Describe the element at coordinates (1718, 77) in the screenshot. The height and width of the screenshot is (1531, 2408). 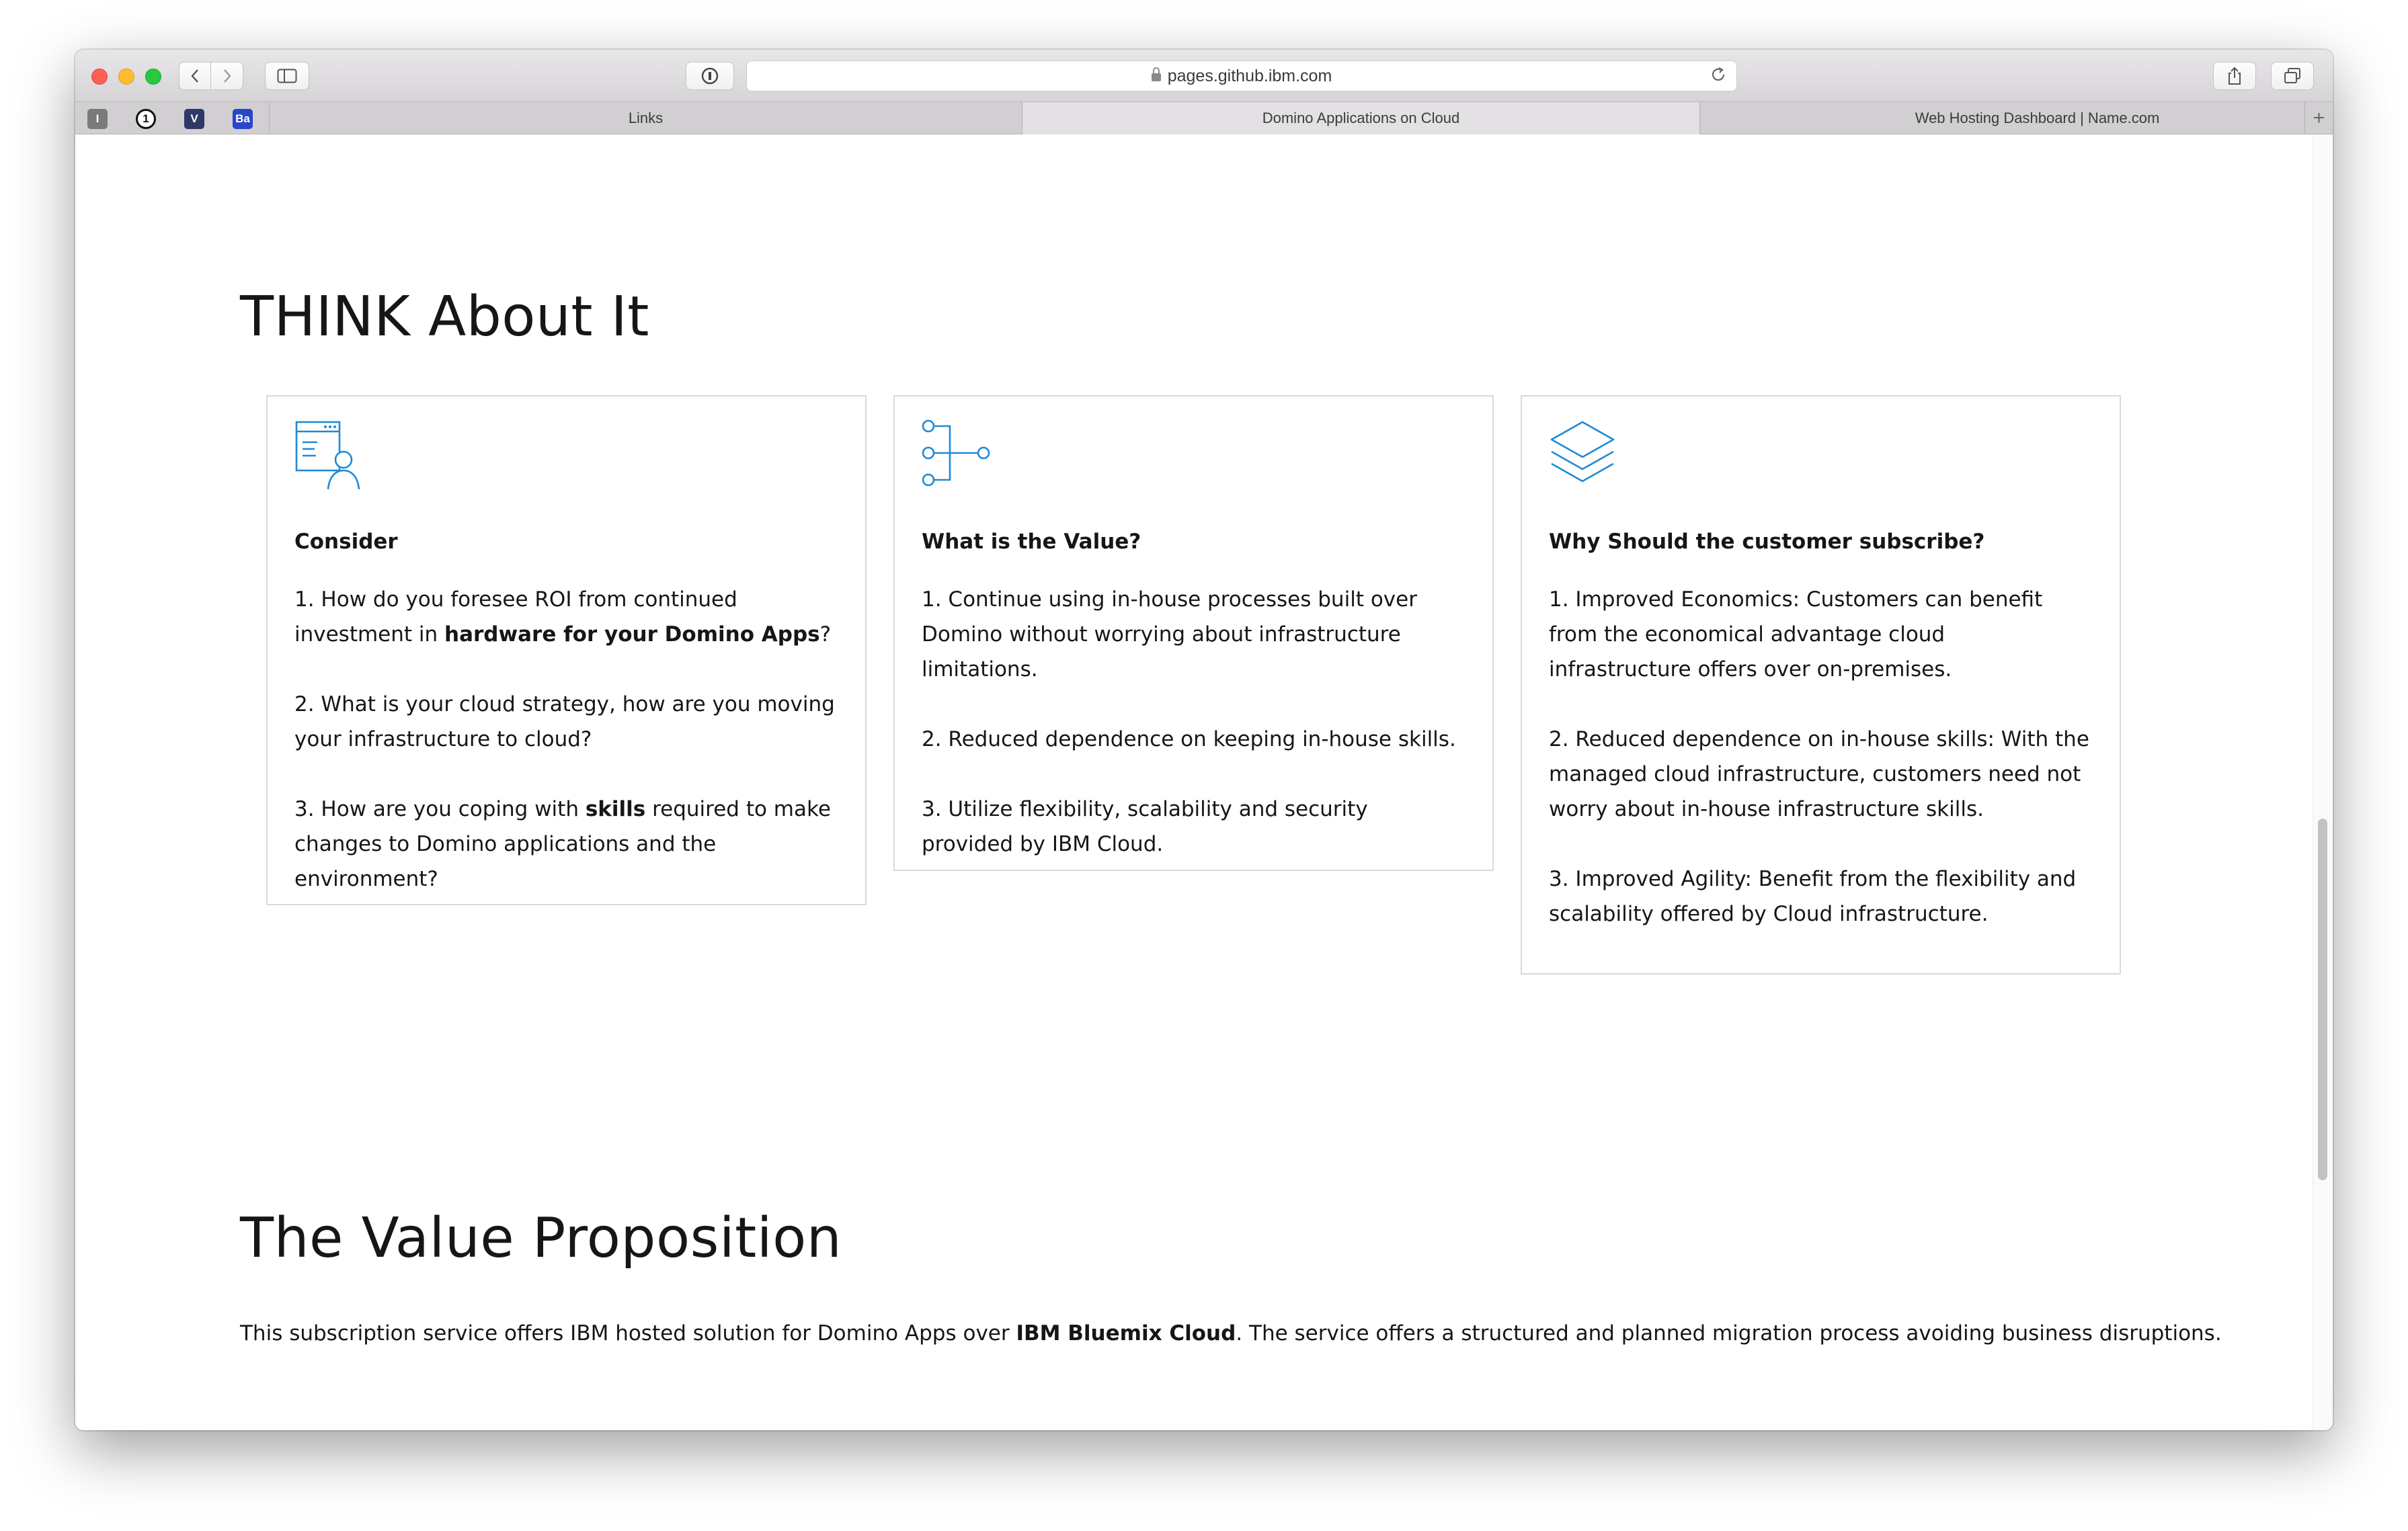
I see `reload-icon` at that location.